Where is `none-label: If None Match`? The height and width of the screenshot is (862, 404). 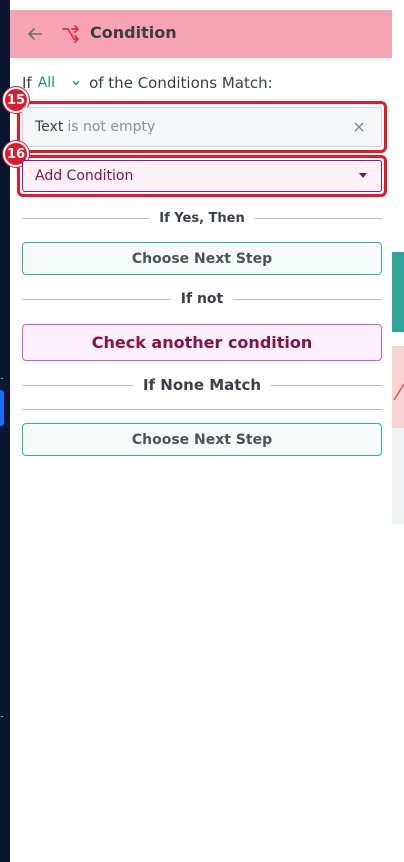 none-label: If None Match is located at coordinates (202, 385).